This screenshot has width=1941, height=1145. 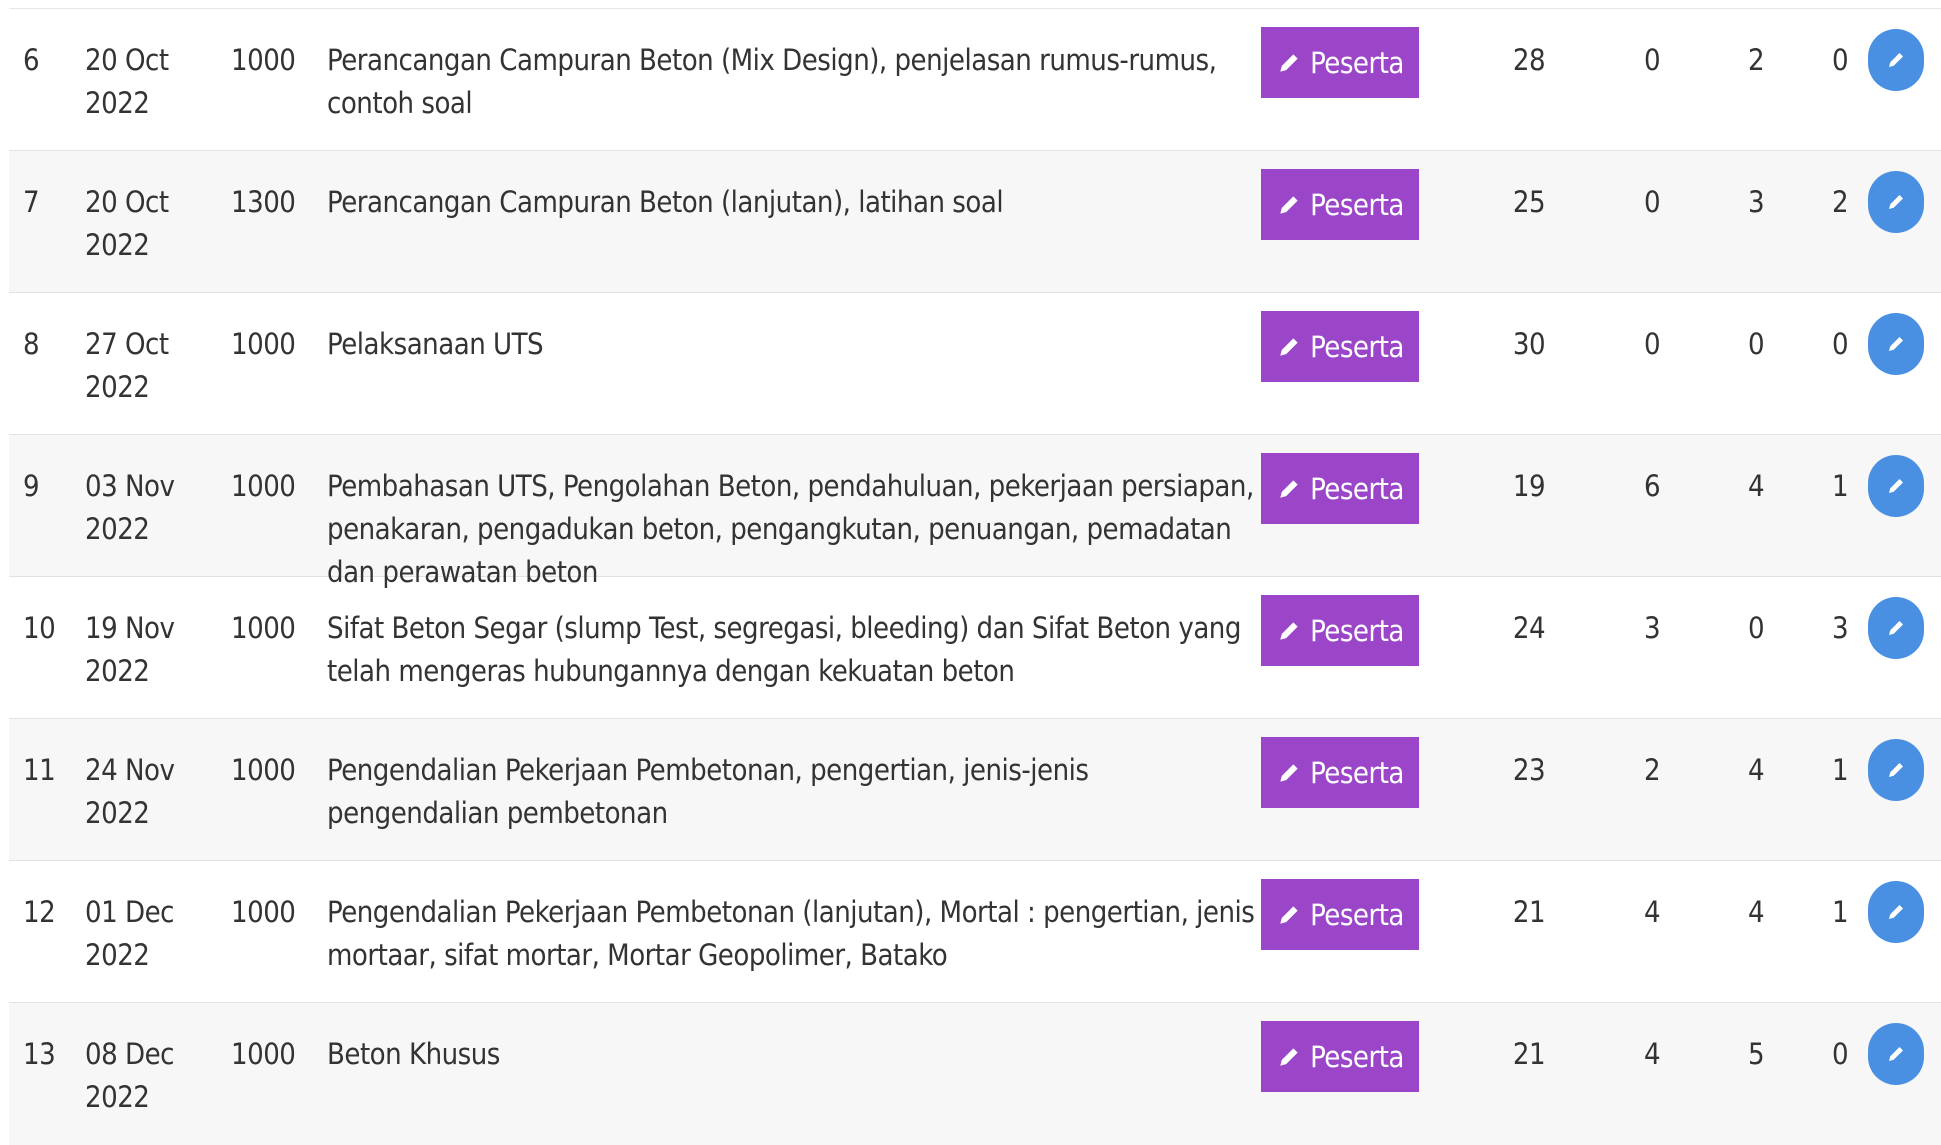 What do you see at coordinates (145, 934) in the screenshot?
I see `meeting-date: 01 Dec 2022` at bounding box center [145, 934].